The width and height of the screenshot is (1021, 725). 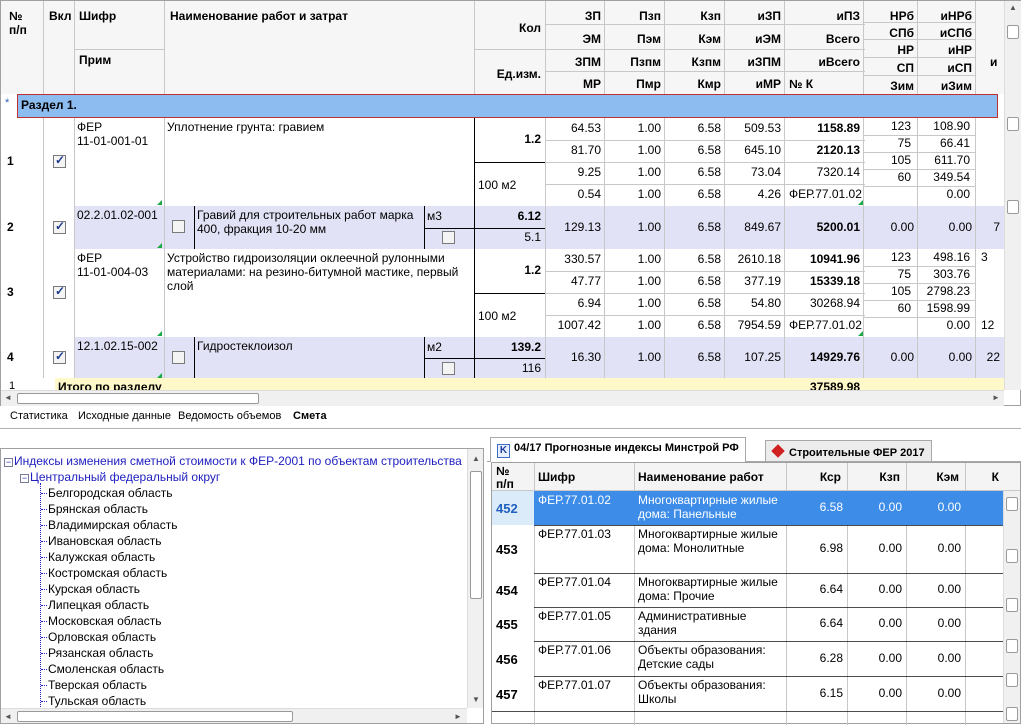 I want to click on tree-item-region: Калужская область, so click(x=101, y=557).